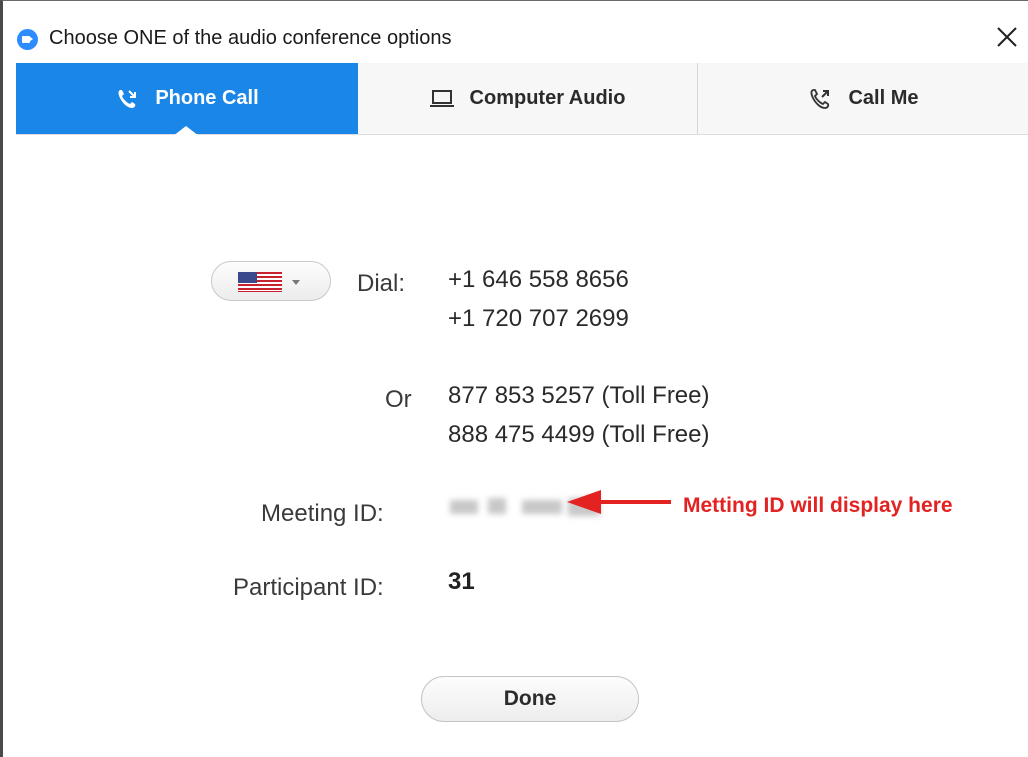 Image resolution: width=1028 pixels, height=757 pixels. Describe the element at coordinates (186, 131) in the screenshot. I see `active-tab-pointer` at that location.